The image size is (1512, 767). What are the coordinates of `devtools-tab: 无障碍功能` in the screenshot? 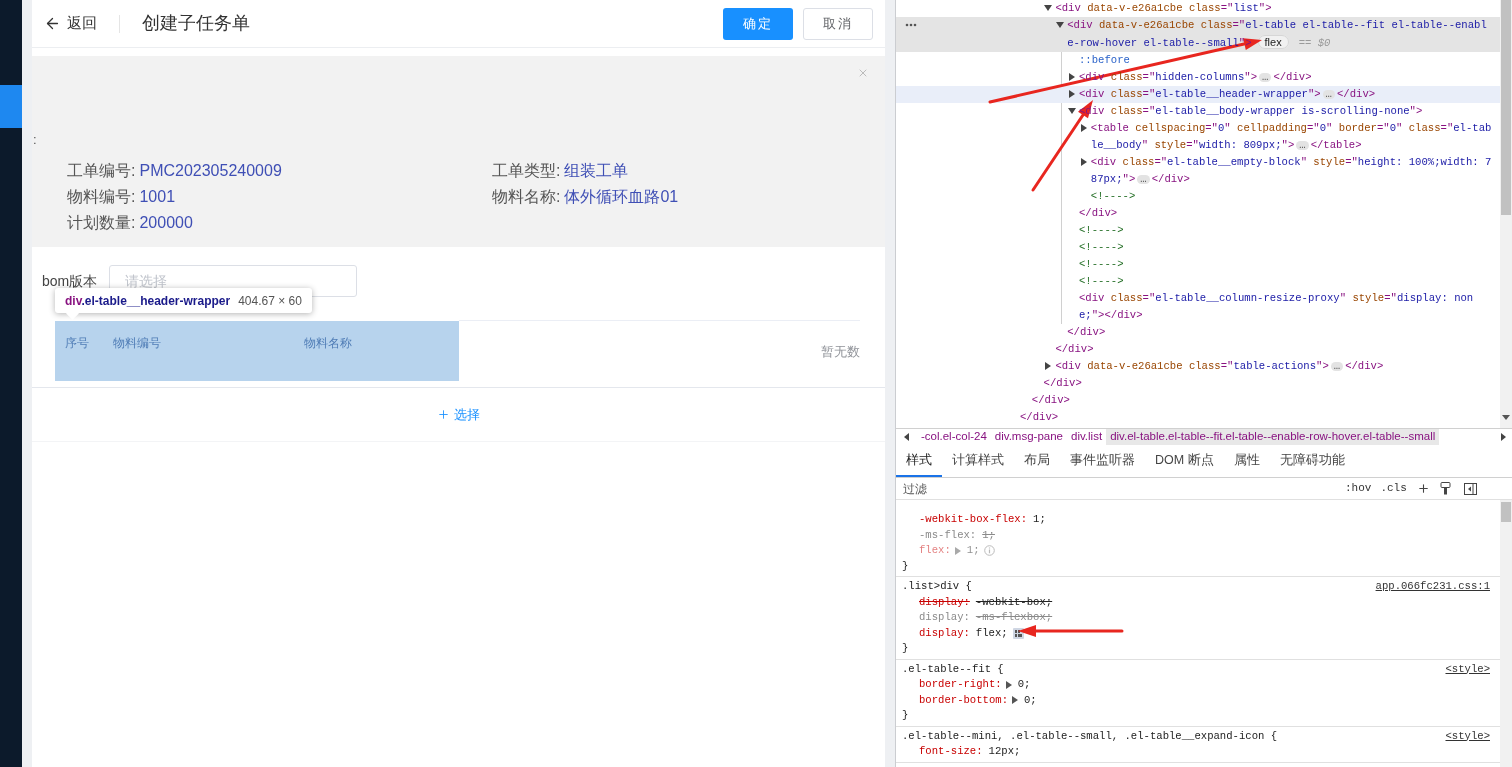 It's located at (1312, 461).